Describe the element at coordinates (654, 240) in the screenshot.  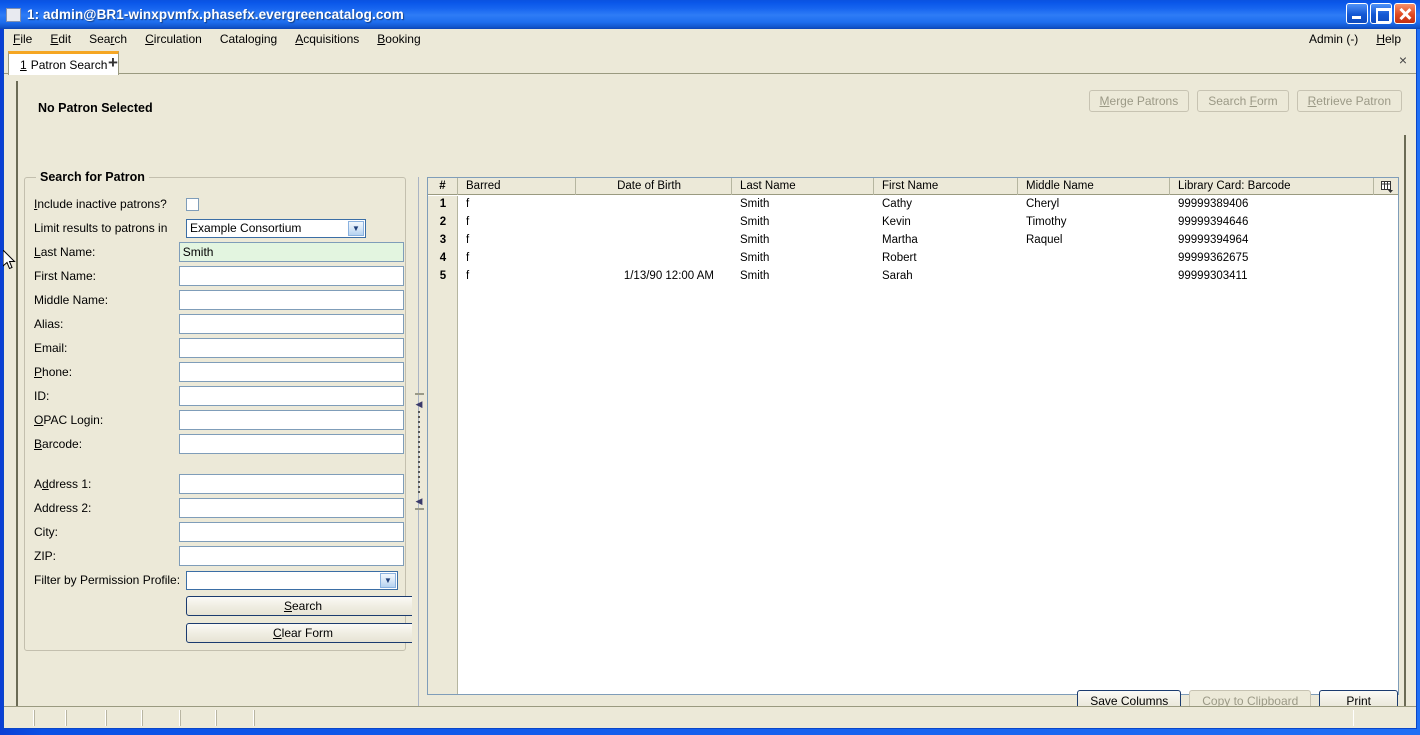
I see `cell-dob` at that location.